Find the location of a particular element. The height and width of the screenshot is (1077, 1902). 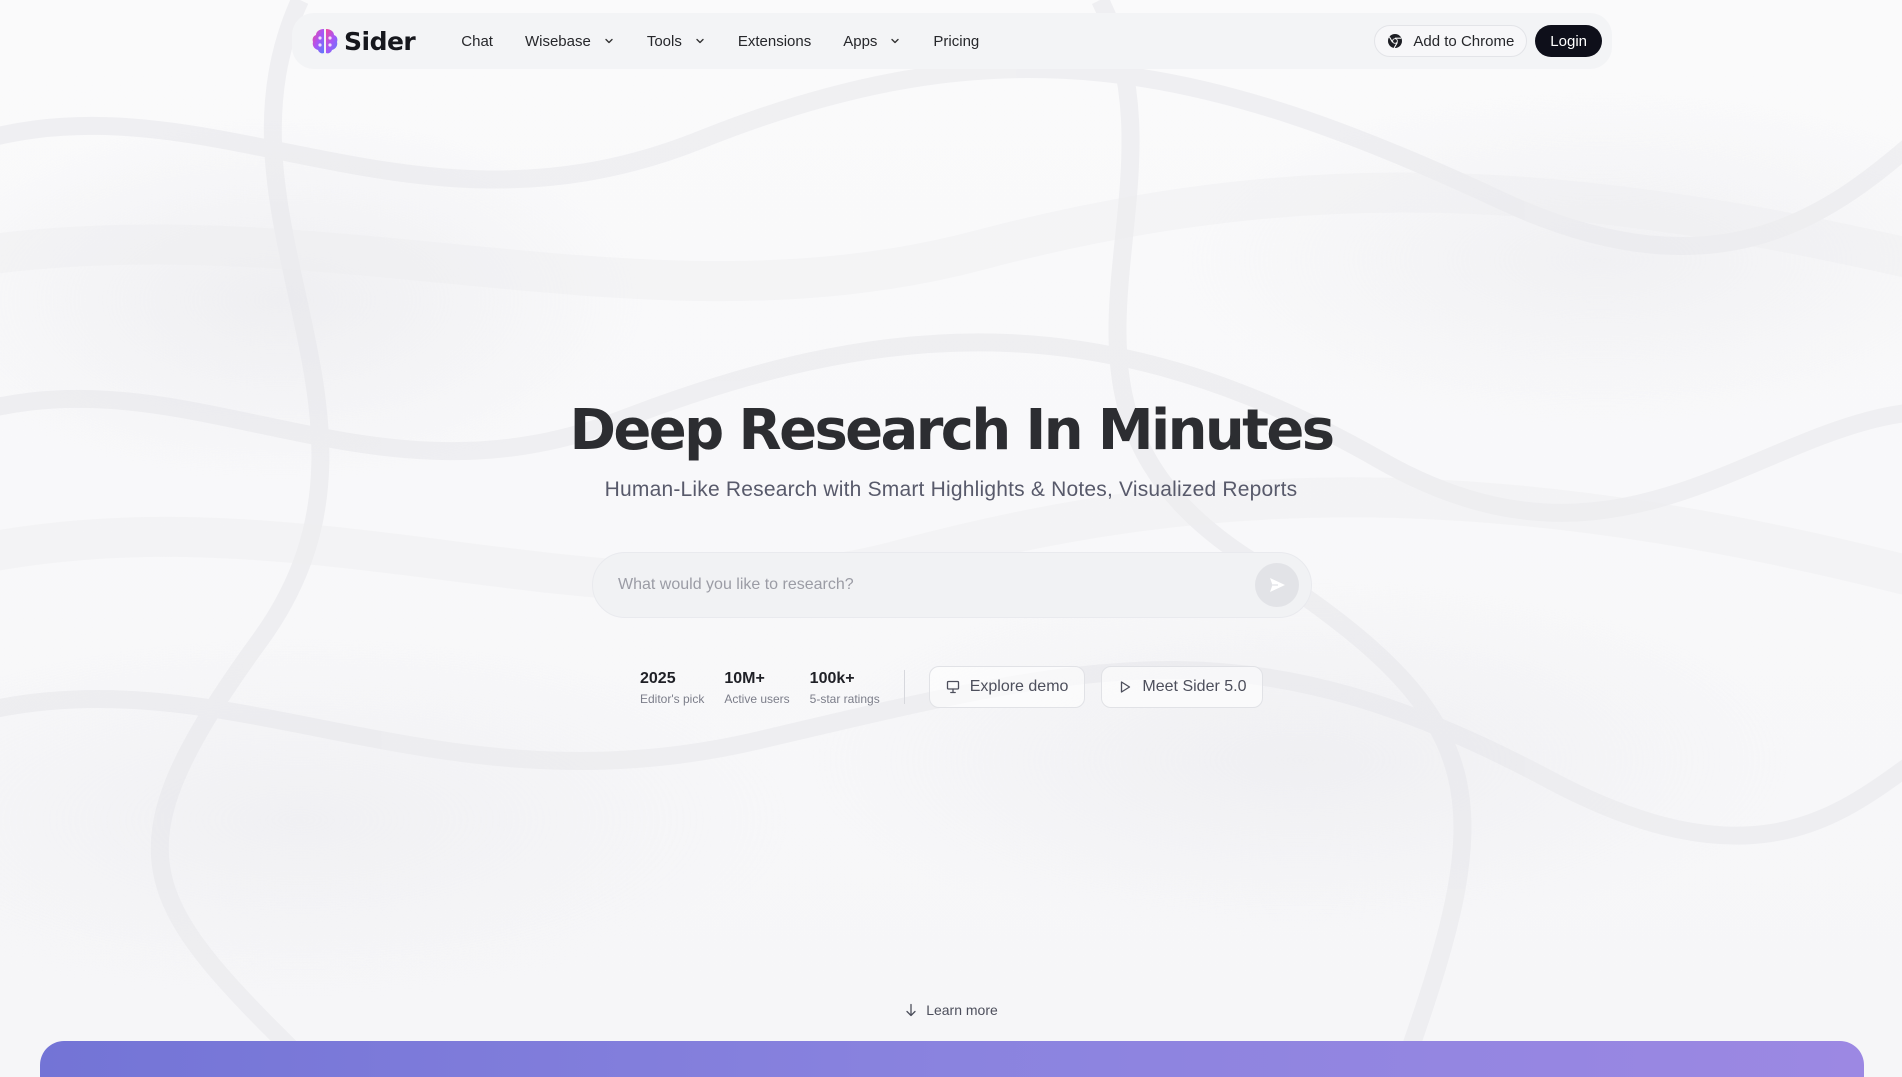

nav-item-label: Extensions is located at coordinates (774, 41).